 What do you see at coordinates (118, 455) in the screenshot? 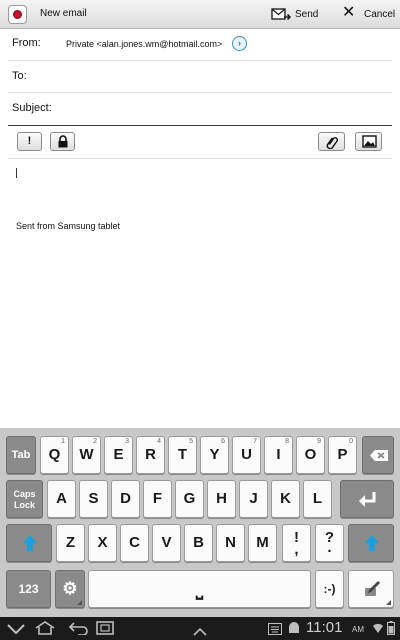
I see `key-e: E3` at bounding box center [118, 455].